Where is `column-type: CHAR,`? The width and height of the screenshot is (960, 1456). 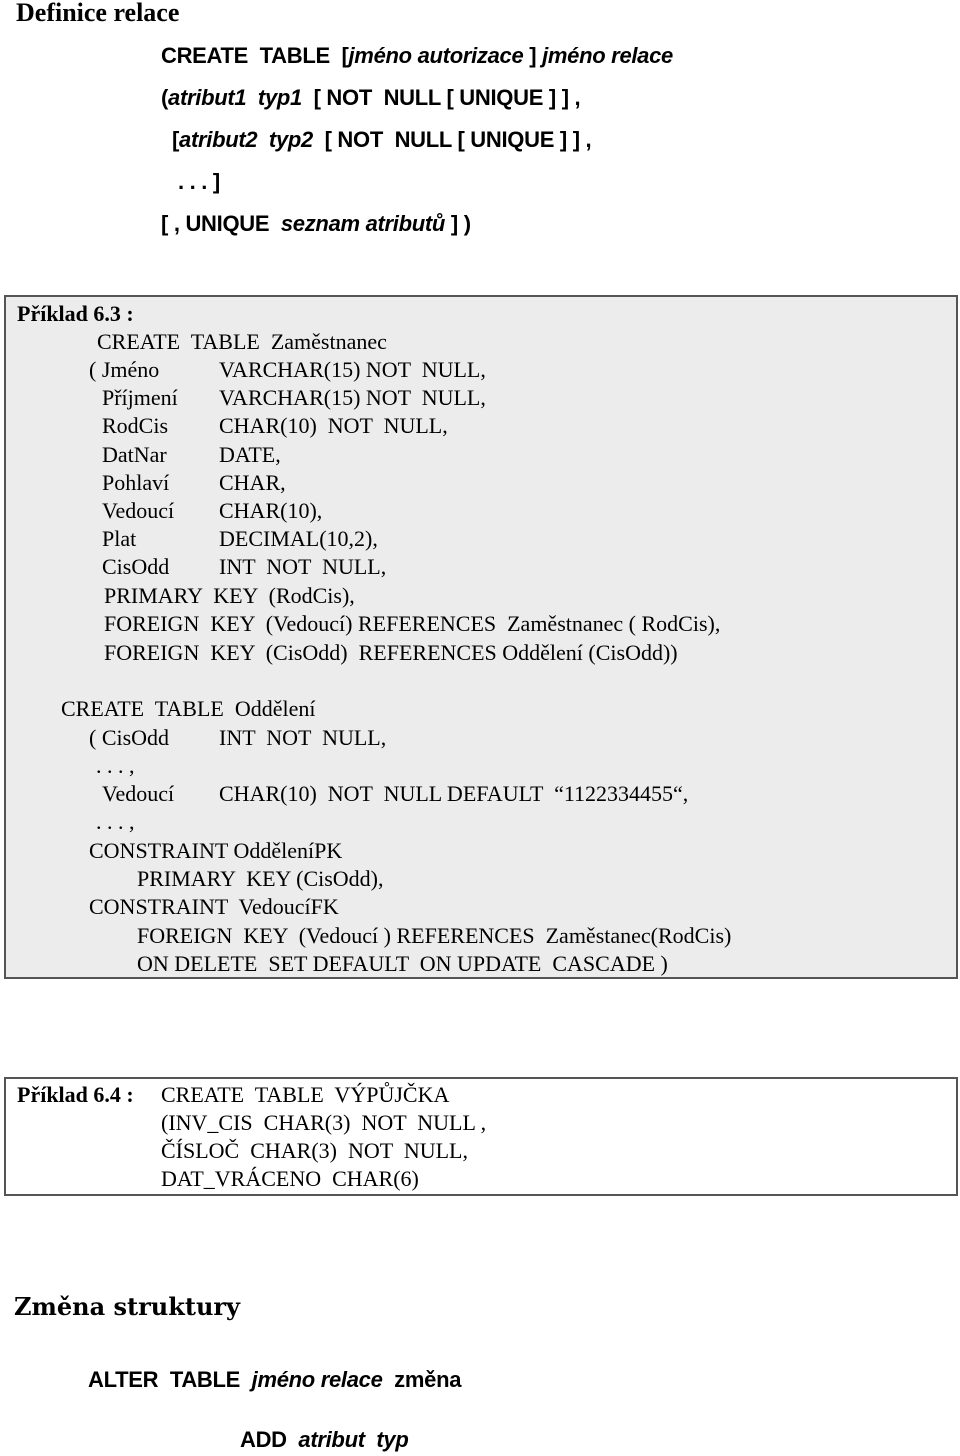 column-type: CHAR, is located at coordinates (252, 482).